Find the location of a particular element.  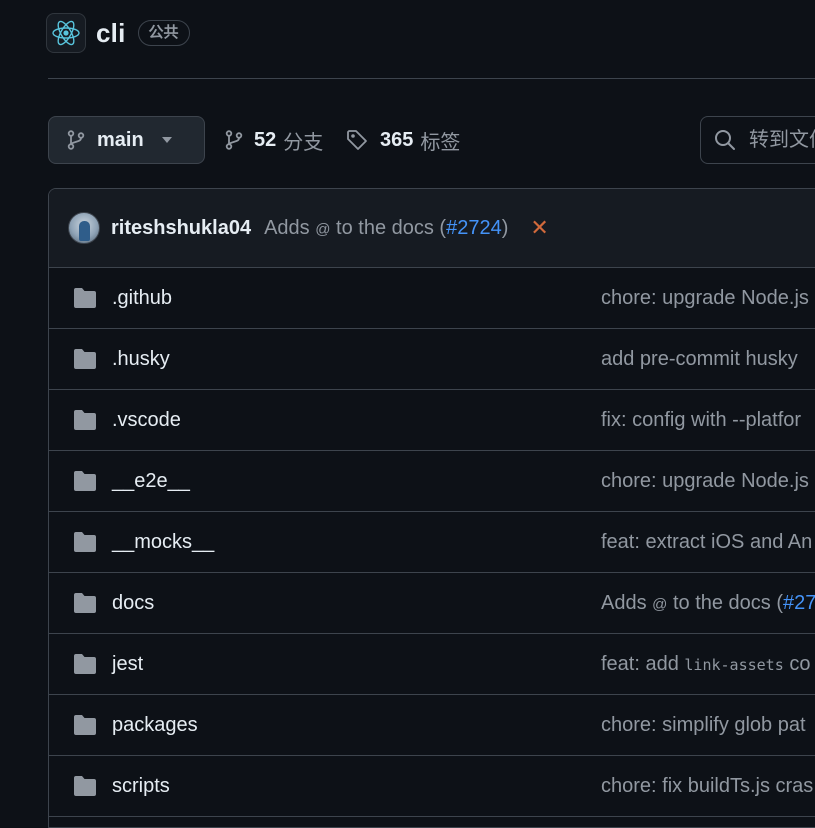

search-icon is located at coordinates (725, 140).